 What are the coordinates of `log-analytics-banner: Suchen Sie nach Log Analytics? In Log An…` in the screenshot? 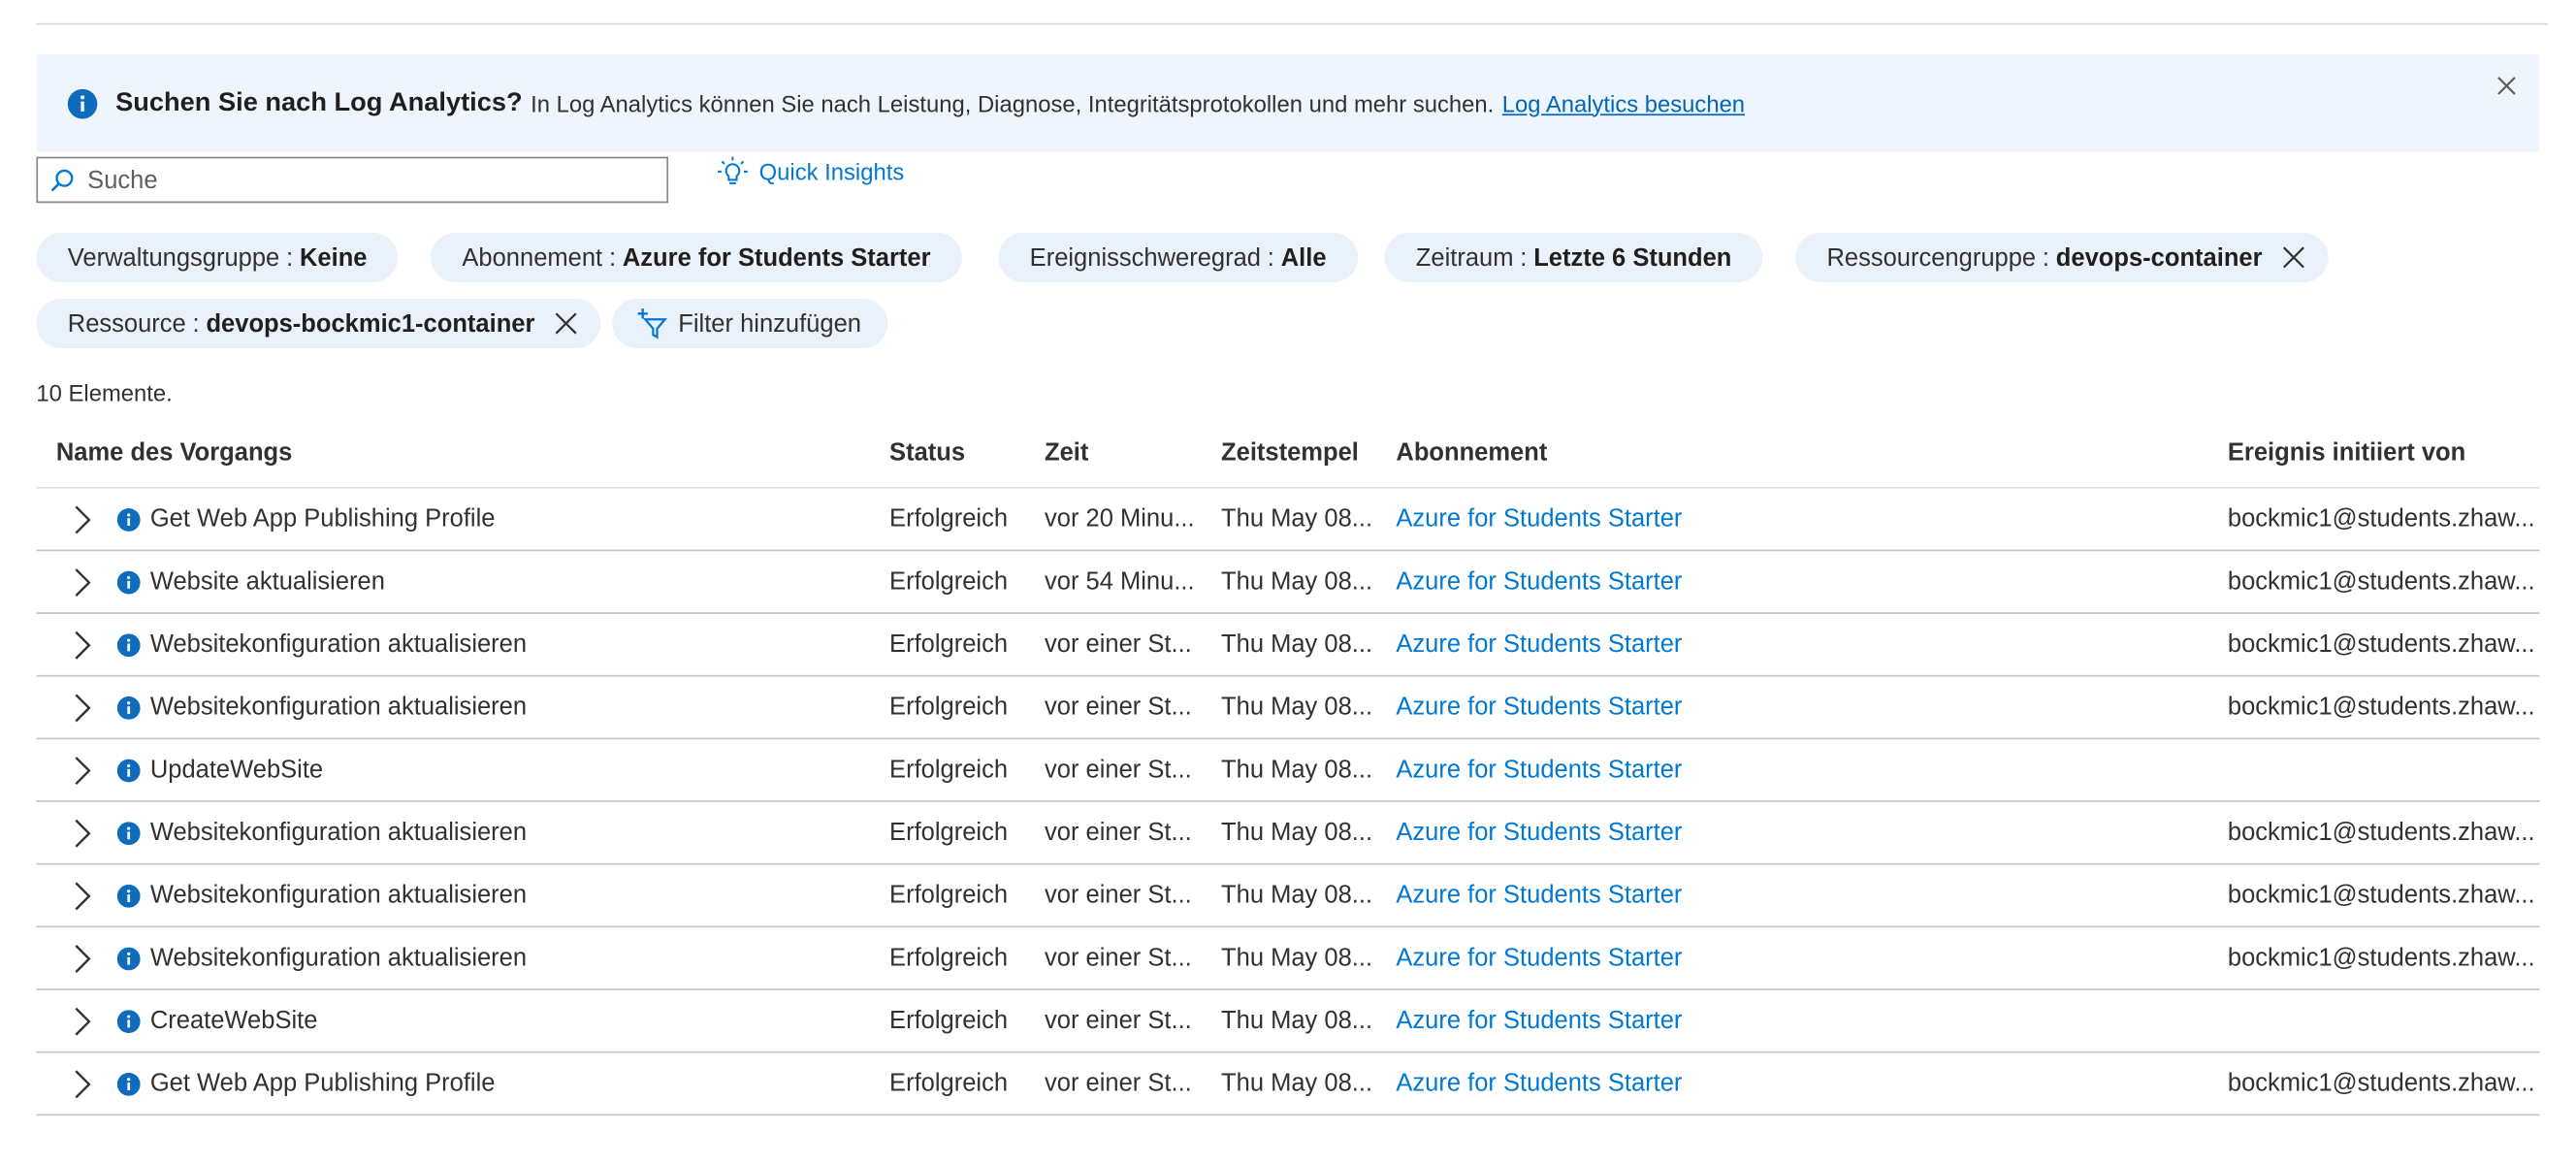 It's located at (1288, 103).